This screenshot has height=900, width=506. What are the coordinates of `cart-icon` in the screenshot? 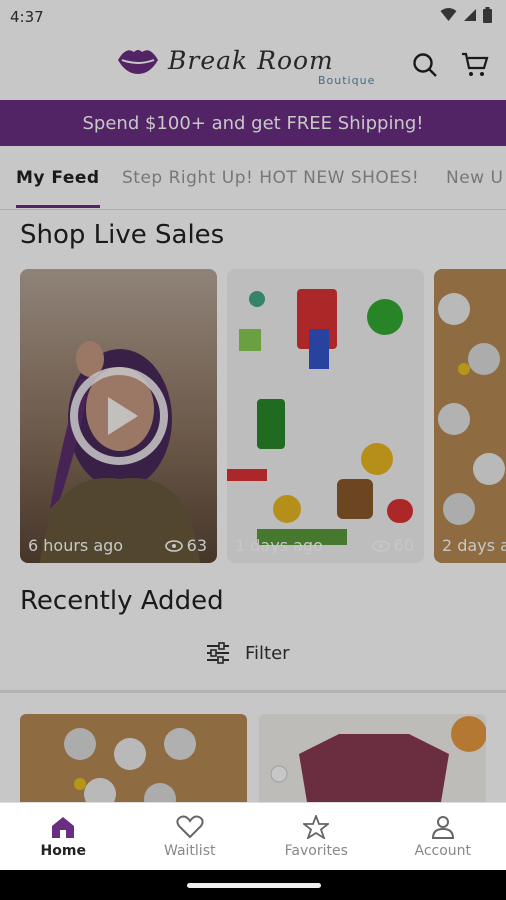 It's located at (475, 64).